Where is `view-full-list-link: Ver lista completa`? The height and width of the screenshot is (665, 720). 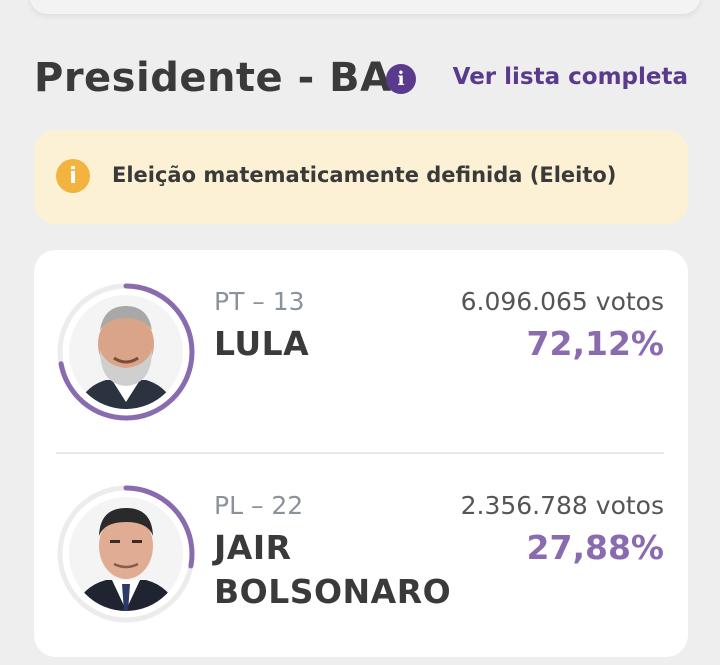 view-full-list-link: Ver lista completa is located at coordinates (570, 77).